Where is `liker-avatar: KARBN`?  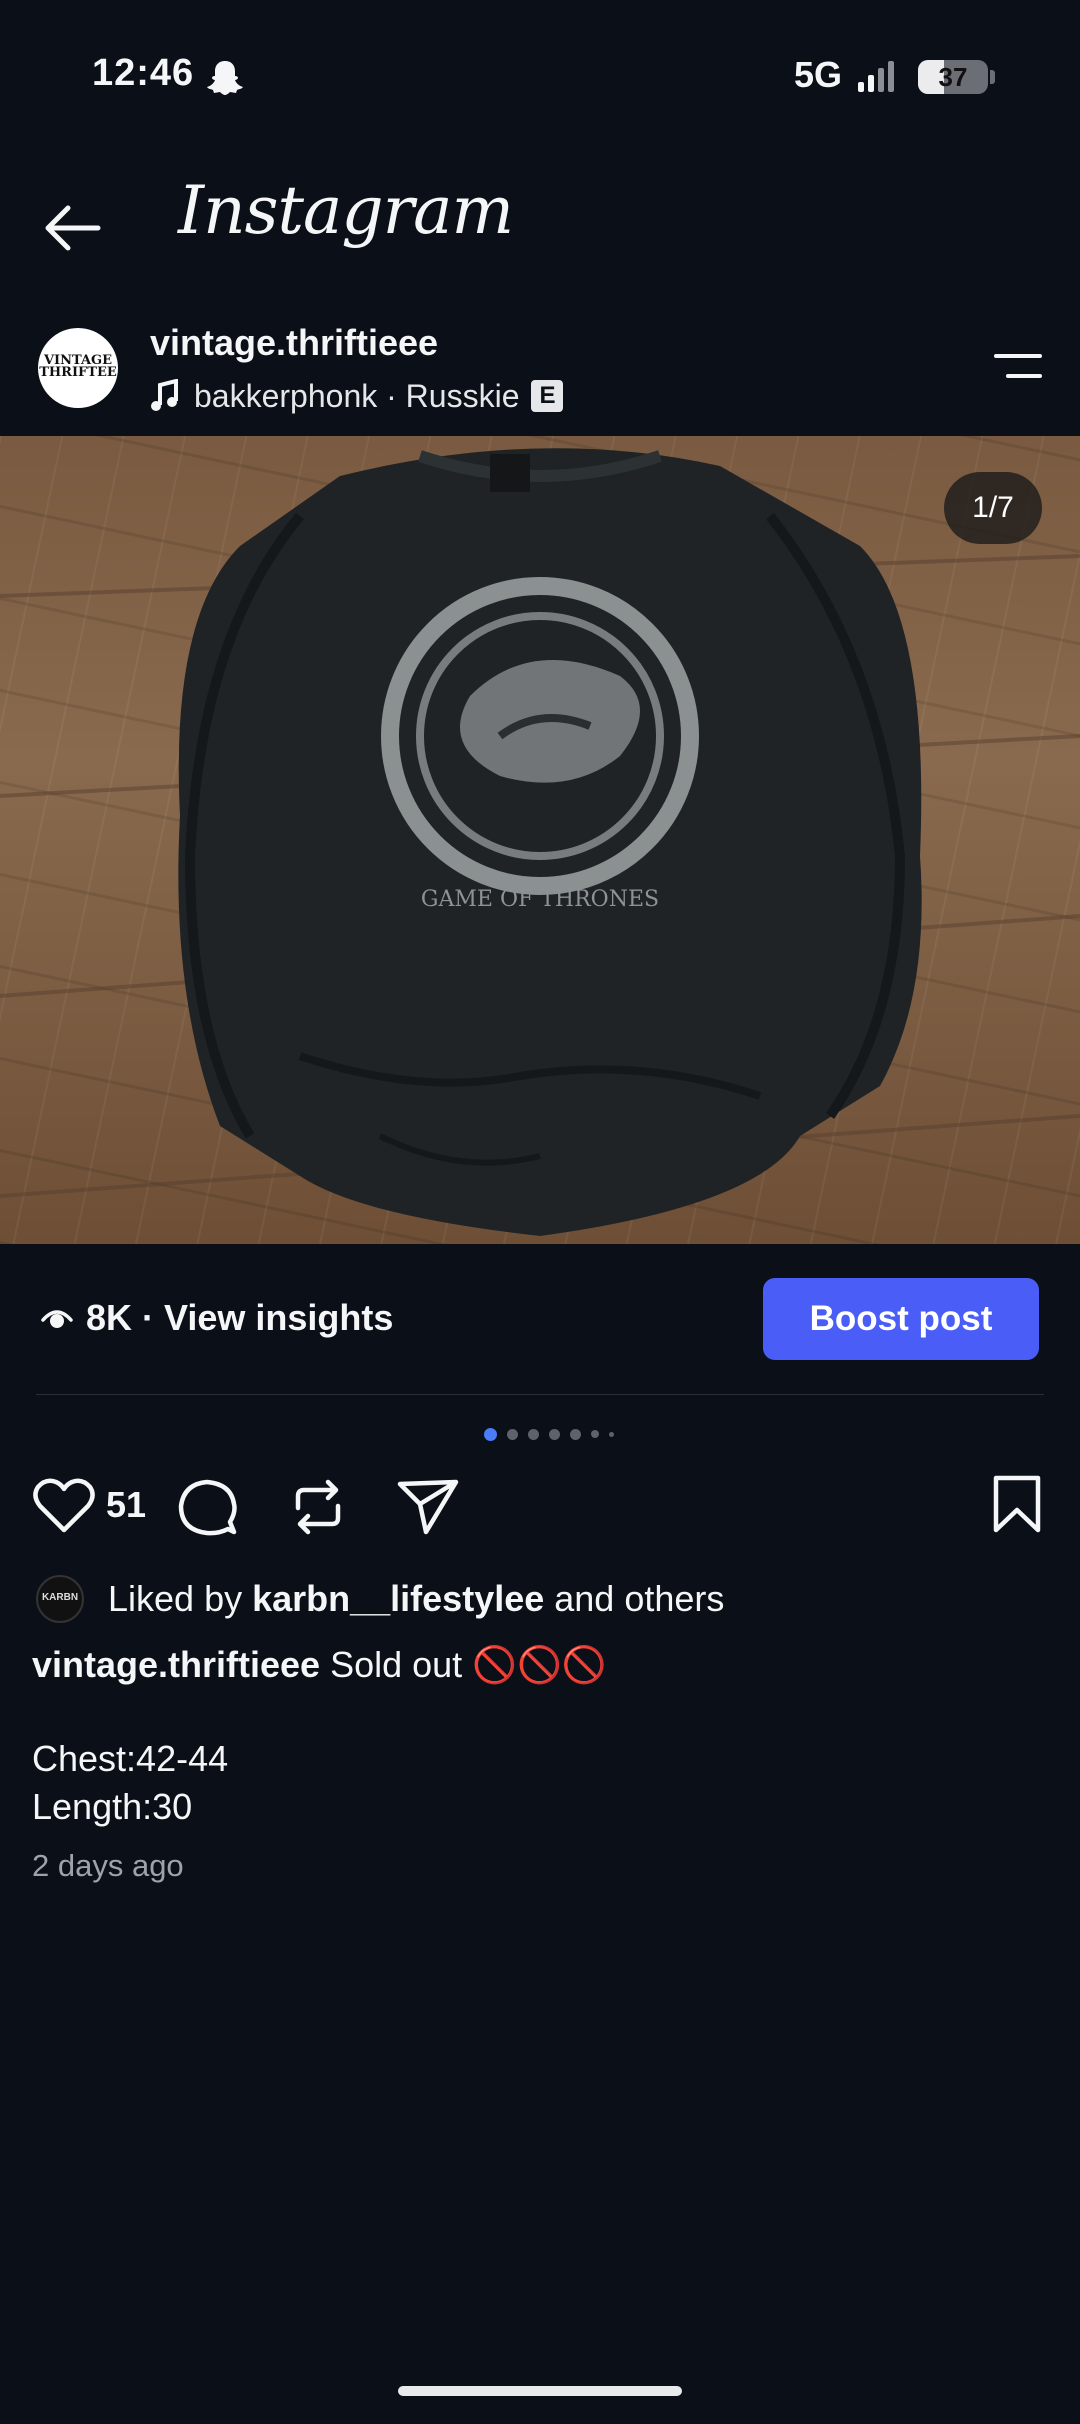
liker-avatar: KARBN is located at coordinates (60, 1599).